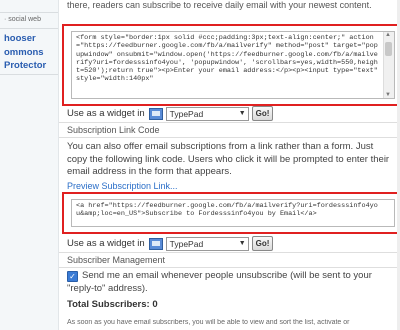  I want to click on sidebar-link-commons: ommons, so click(24, 52).